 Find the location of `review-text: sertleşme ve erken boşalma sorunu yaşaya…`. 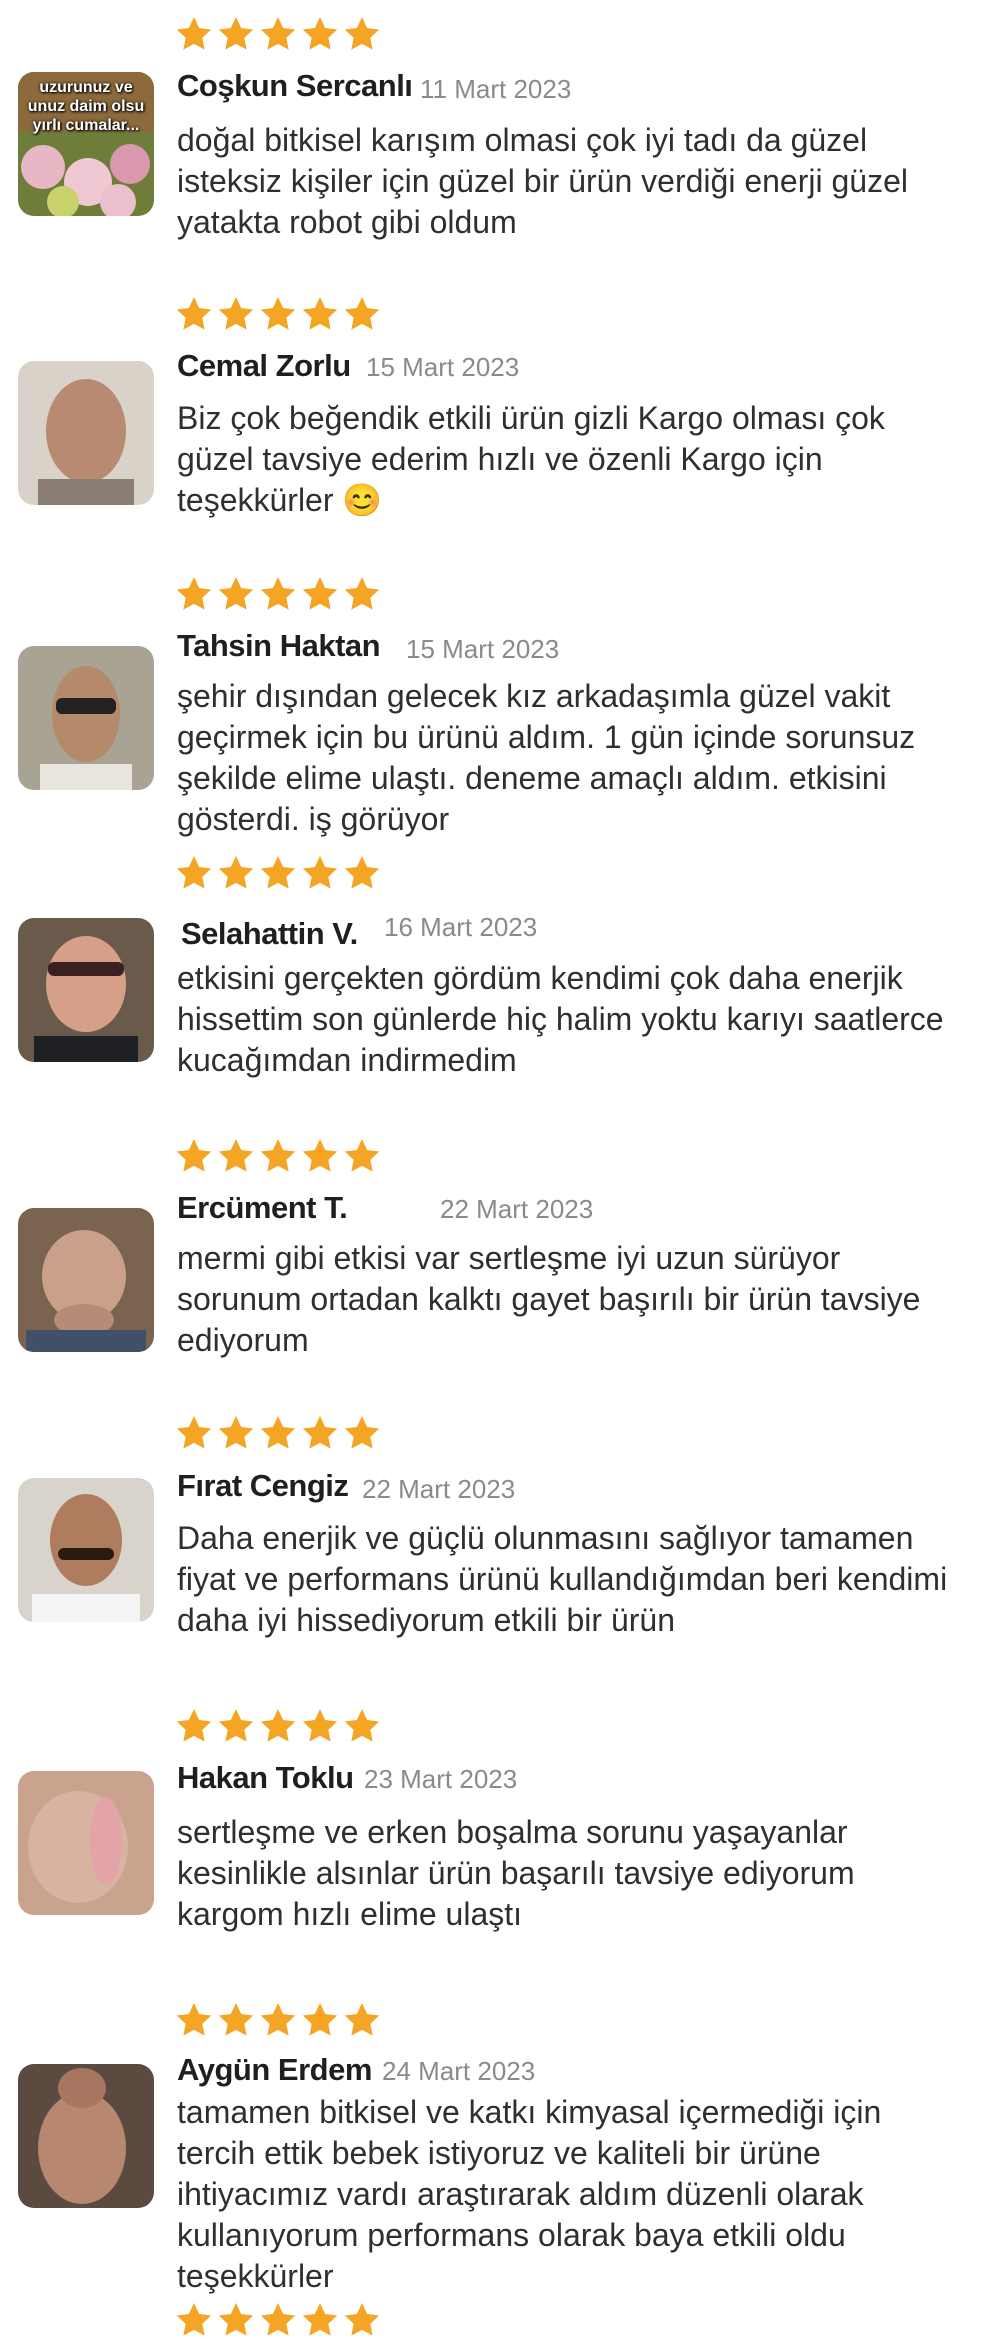

review-text: sertleşme ve erken boşalma sorunu yaşaya… is located at coordinates (516, 1873).